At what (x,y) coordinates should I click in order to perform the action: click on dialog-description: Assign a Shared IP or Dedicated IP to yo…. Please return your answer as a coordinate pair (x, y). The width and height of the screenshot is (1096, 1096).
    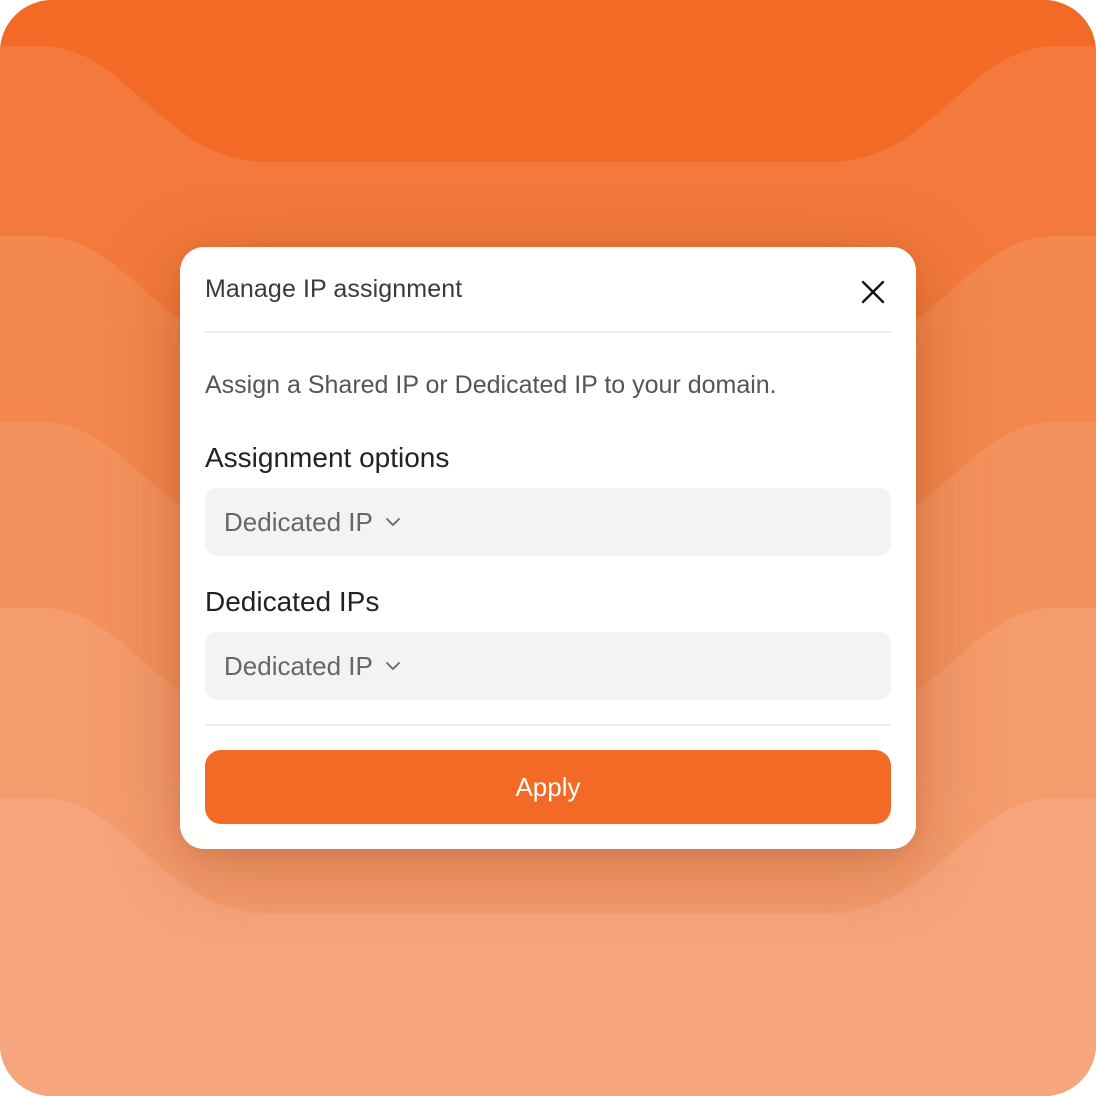
    Looking at the image, I should click on (491, 385).